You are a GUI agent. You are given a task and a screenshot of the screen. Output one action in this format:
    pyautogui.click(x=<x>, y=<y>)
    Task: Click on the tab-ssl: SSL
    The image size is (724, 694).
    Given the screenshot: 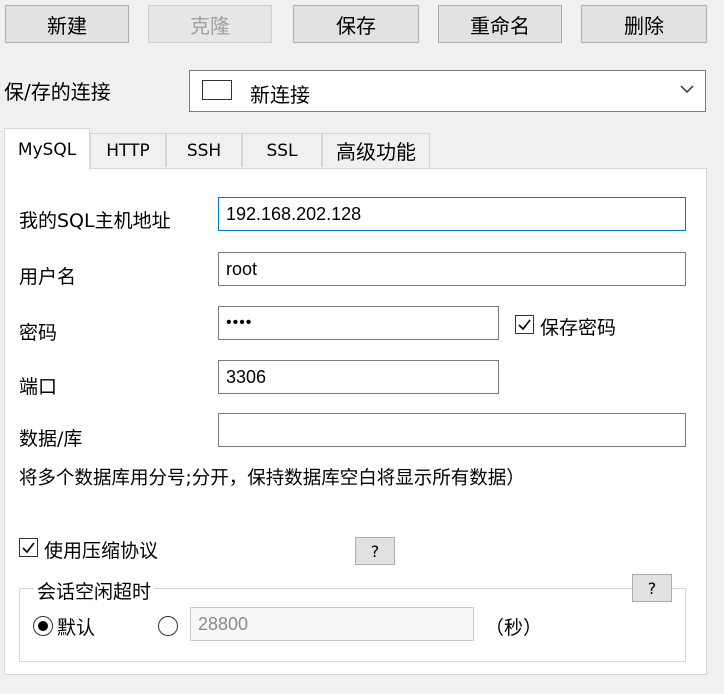 What is the action you would take?
    pyautogui.click(x=282, y=150)
    